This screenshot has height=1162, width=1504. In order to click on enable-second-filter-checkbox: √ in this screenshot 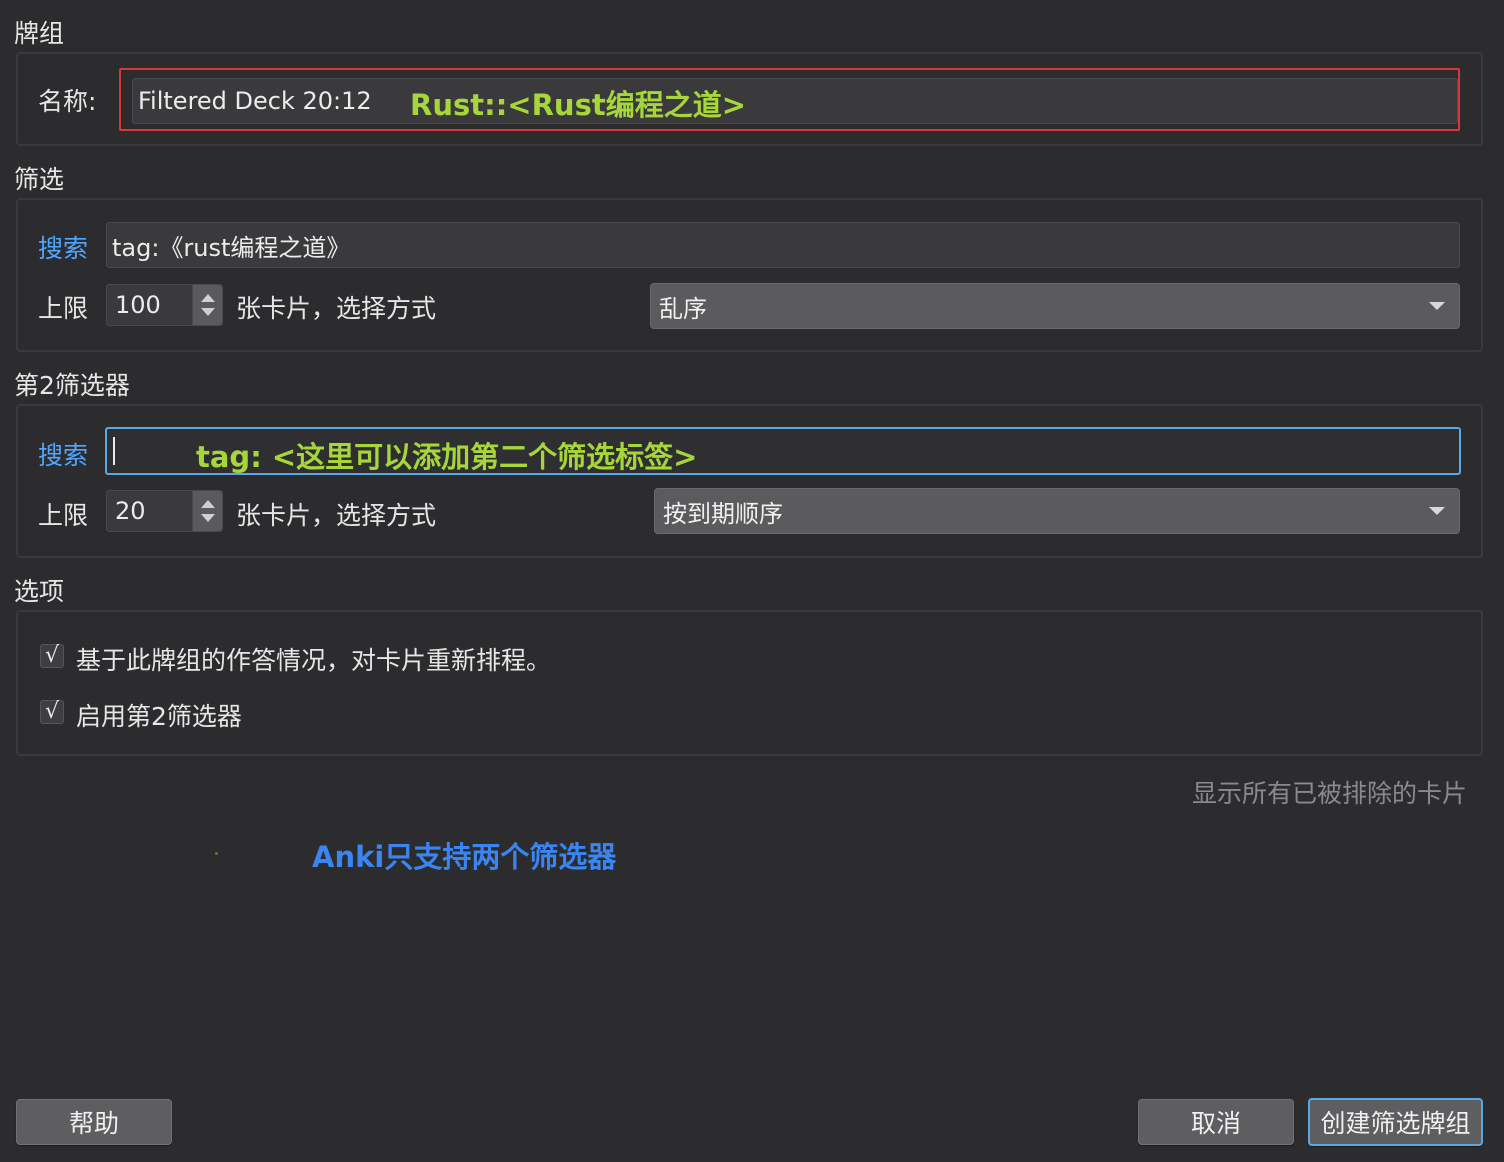, I will do `click(52, 712)`.